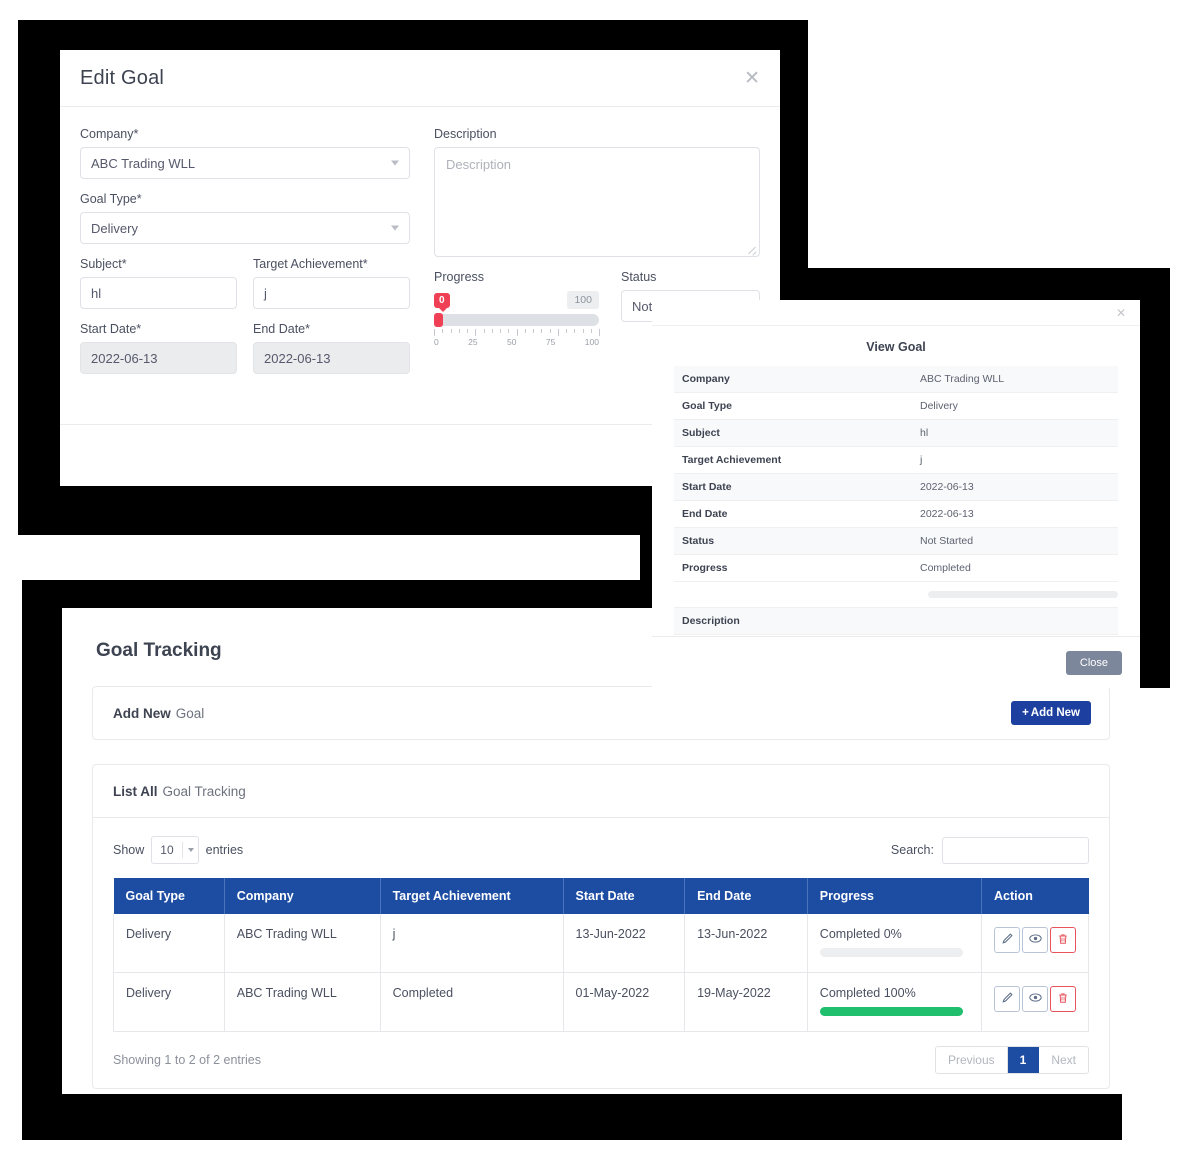 Image resolution: width=1200 pixels, height=1153 pixels. What do you see at coordinates (895, 896) in the screenshot?
I see `table-column-header: Progress` at bounding box center [895, 896].